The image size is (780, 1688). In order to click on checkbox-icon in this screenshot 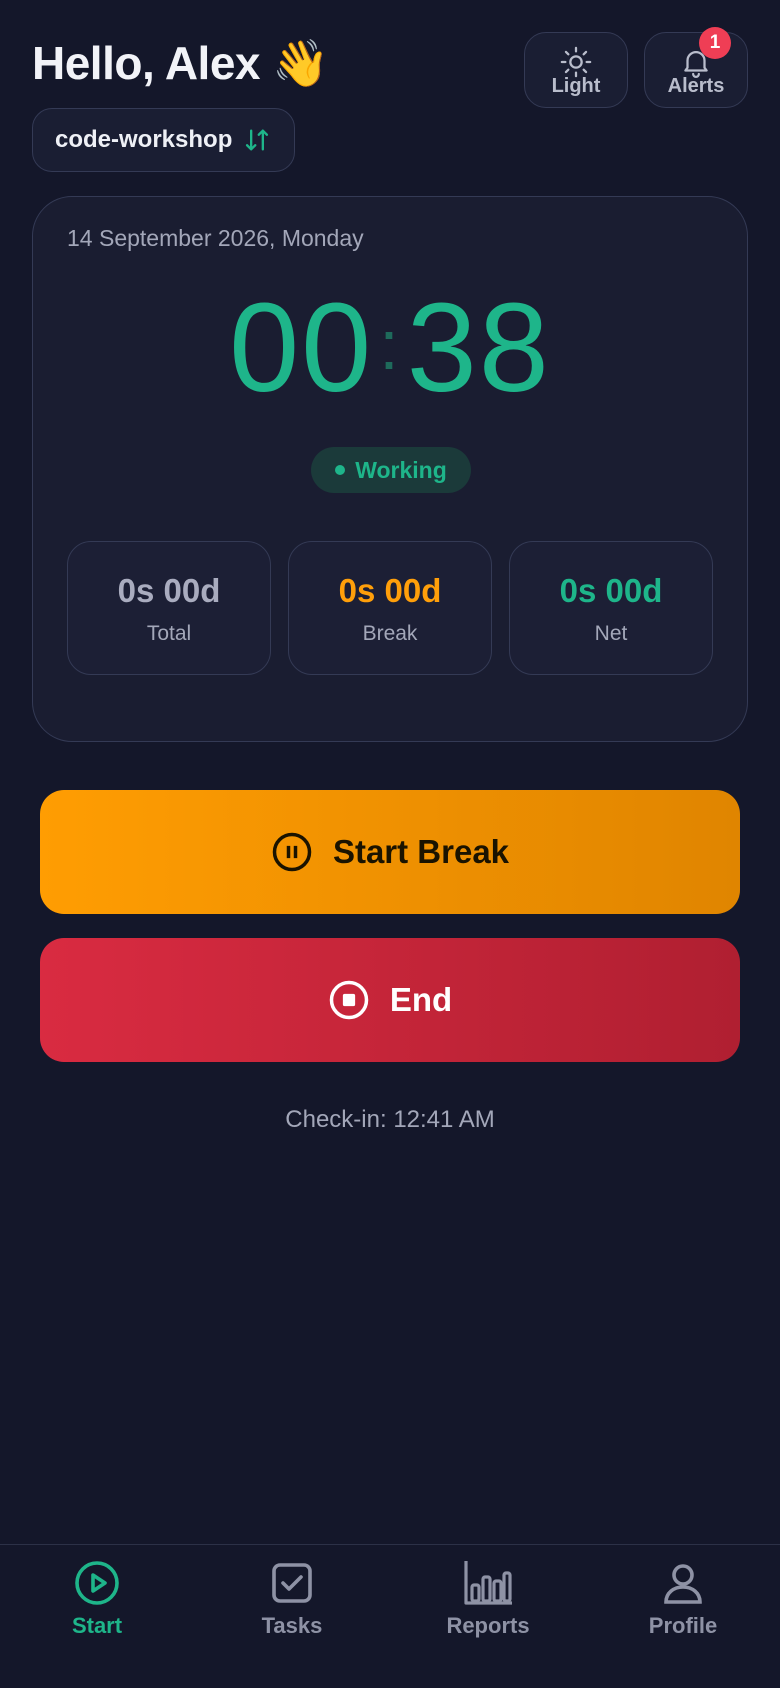, I will do `click(292, 1583)`.